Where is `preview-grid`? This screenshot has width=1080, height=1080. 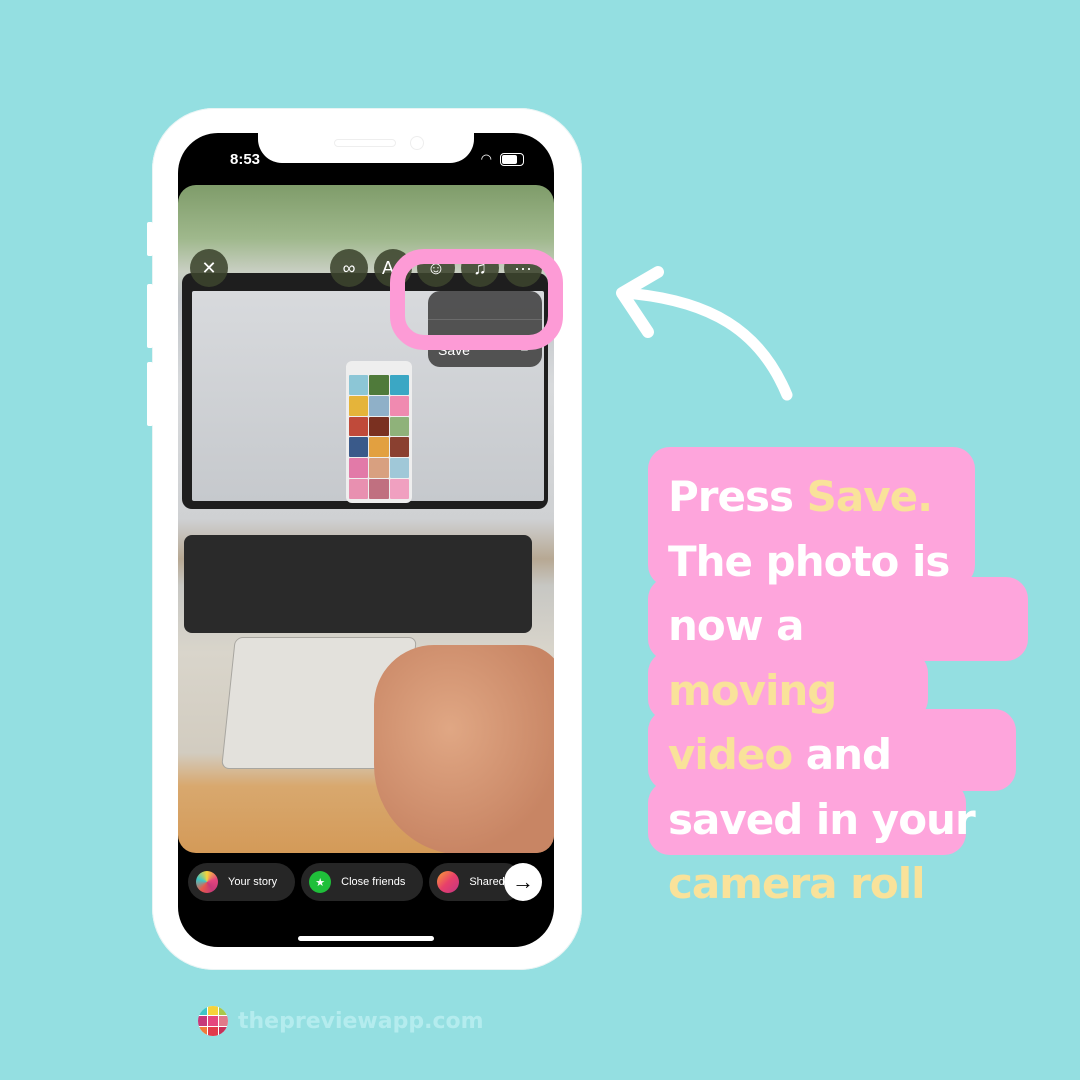
preview-grid is located at coordinates (379, 432).